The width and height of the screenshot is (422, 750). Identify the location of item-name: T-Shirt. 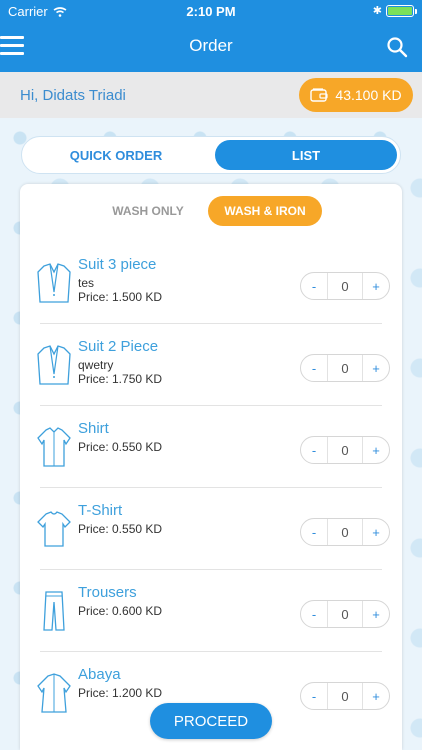
(100, 510).